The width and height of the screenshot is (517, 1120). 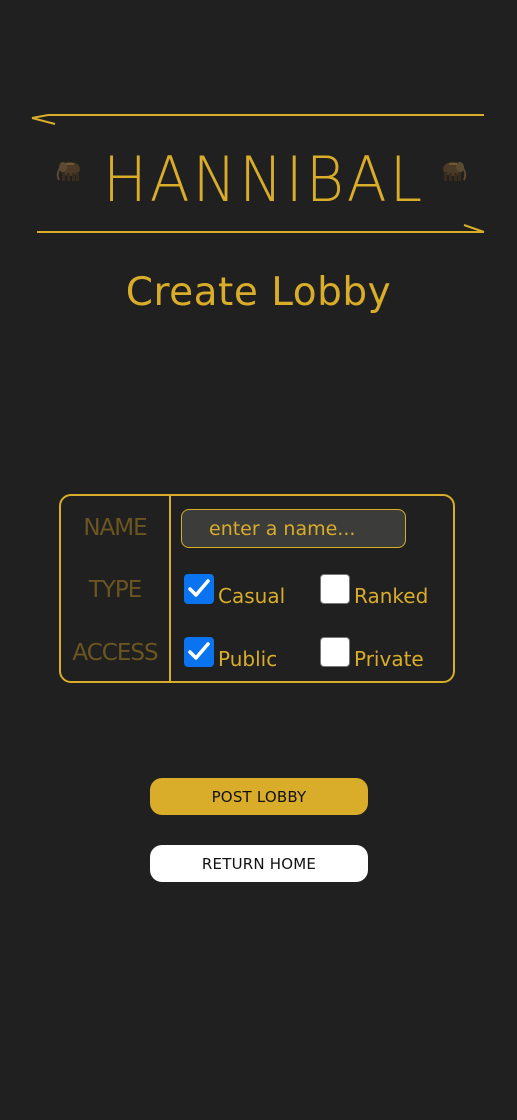 What do you see at coordinates (258, 292) in the screenshot?
I see `page-title: Create Lobby` at bounding box center [258, 292].